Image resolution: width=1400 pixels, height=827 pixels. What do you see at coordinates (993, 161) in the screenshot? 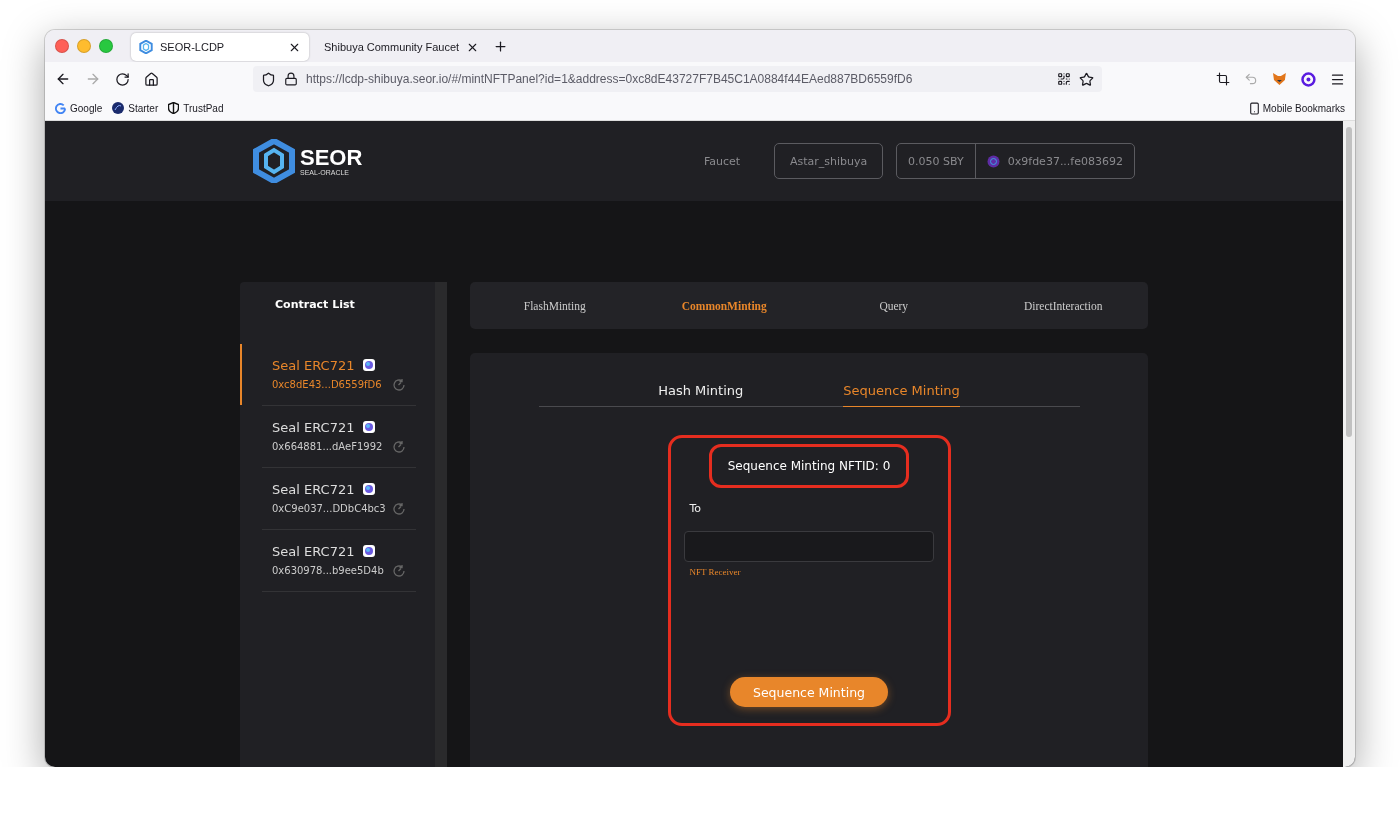
I see `avatar-icon` at bounding box center [993, 161].